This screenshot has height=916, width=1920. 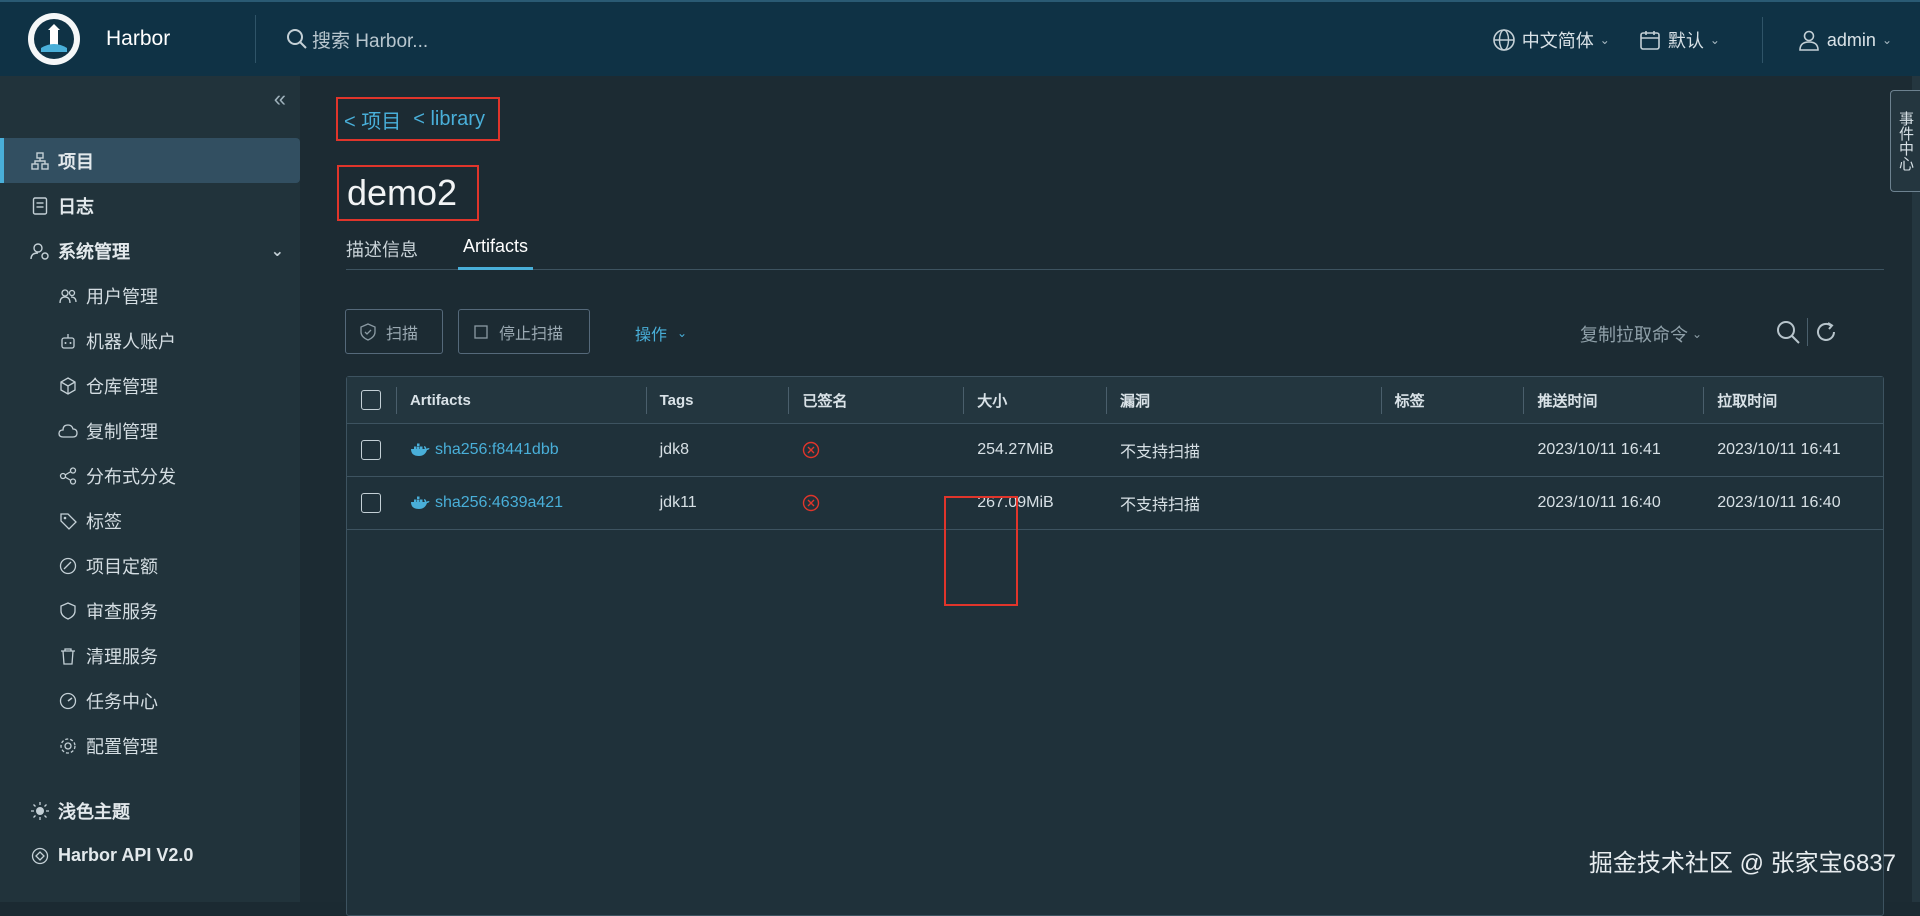 What do you see at coordinates (1905, 141) in the screenshot?
I see `event-center-tab: 事件中心` at bounding box center [1905, 141].